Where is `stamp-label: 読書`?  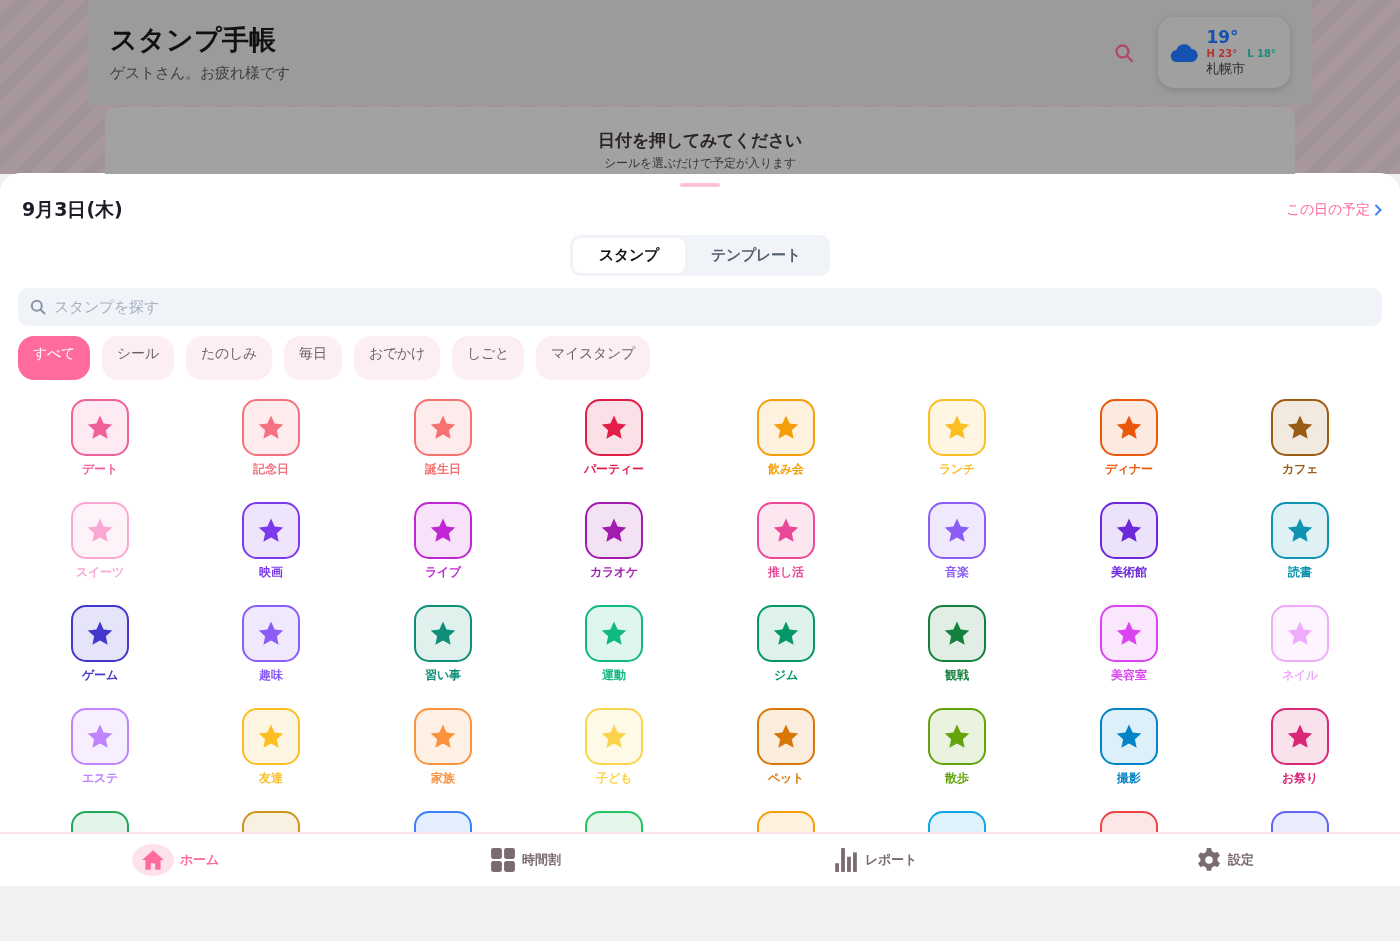
stamp-label: 読書 is located at coordinates (1300, 572).